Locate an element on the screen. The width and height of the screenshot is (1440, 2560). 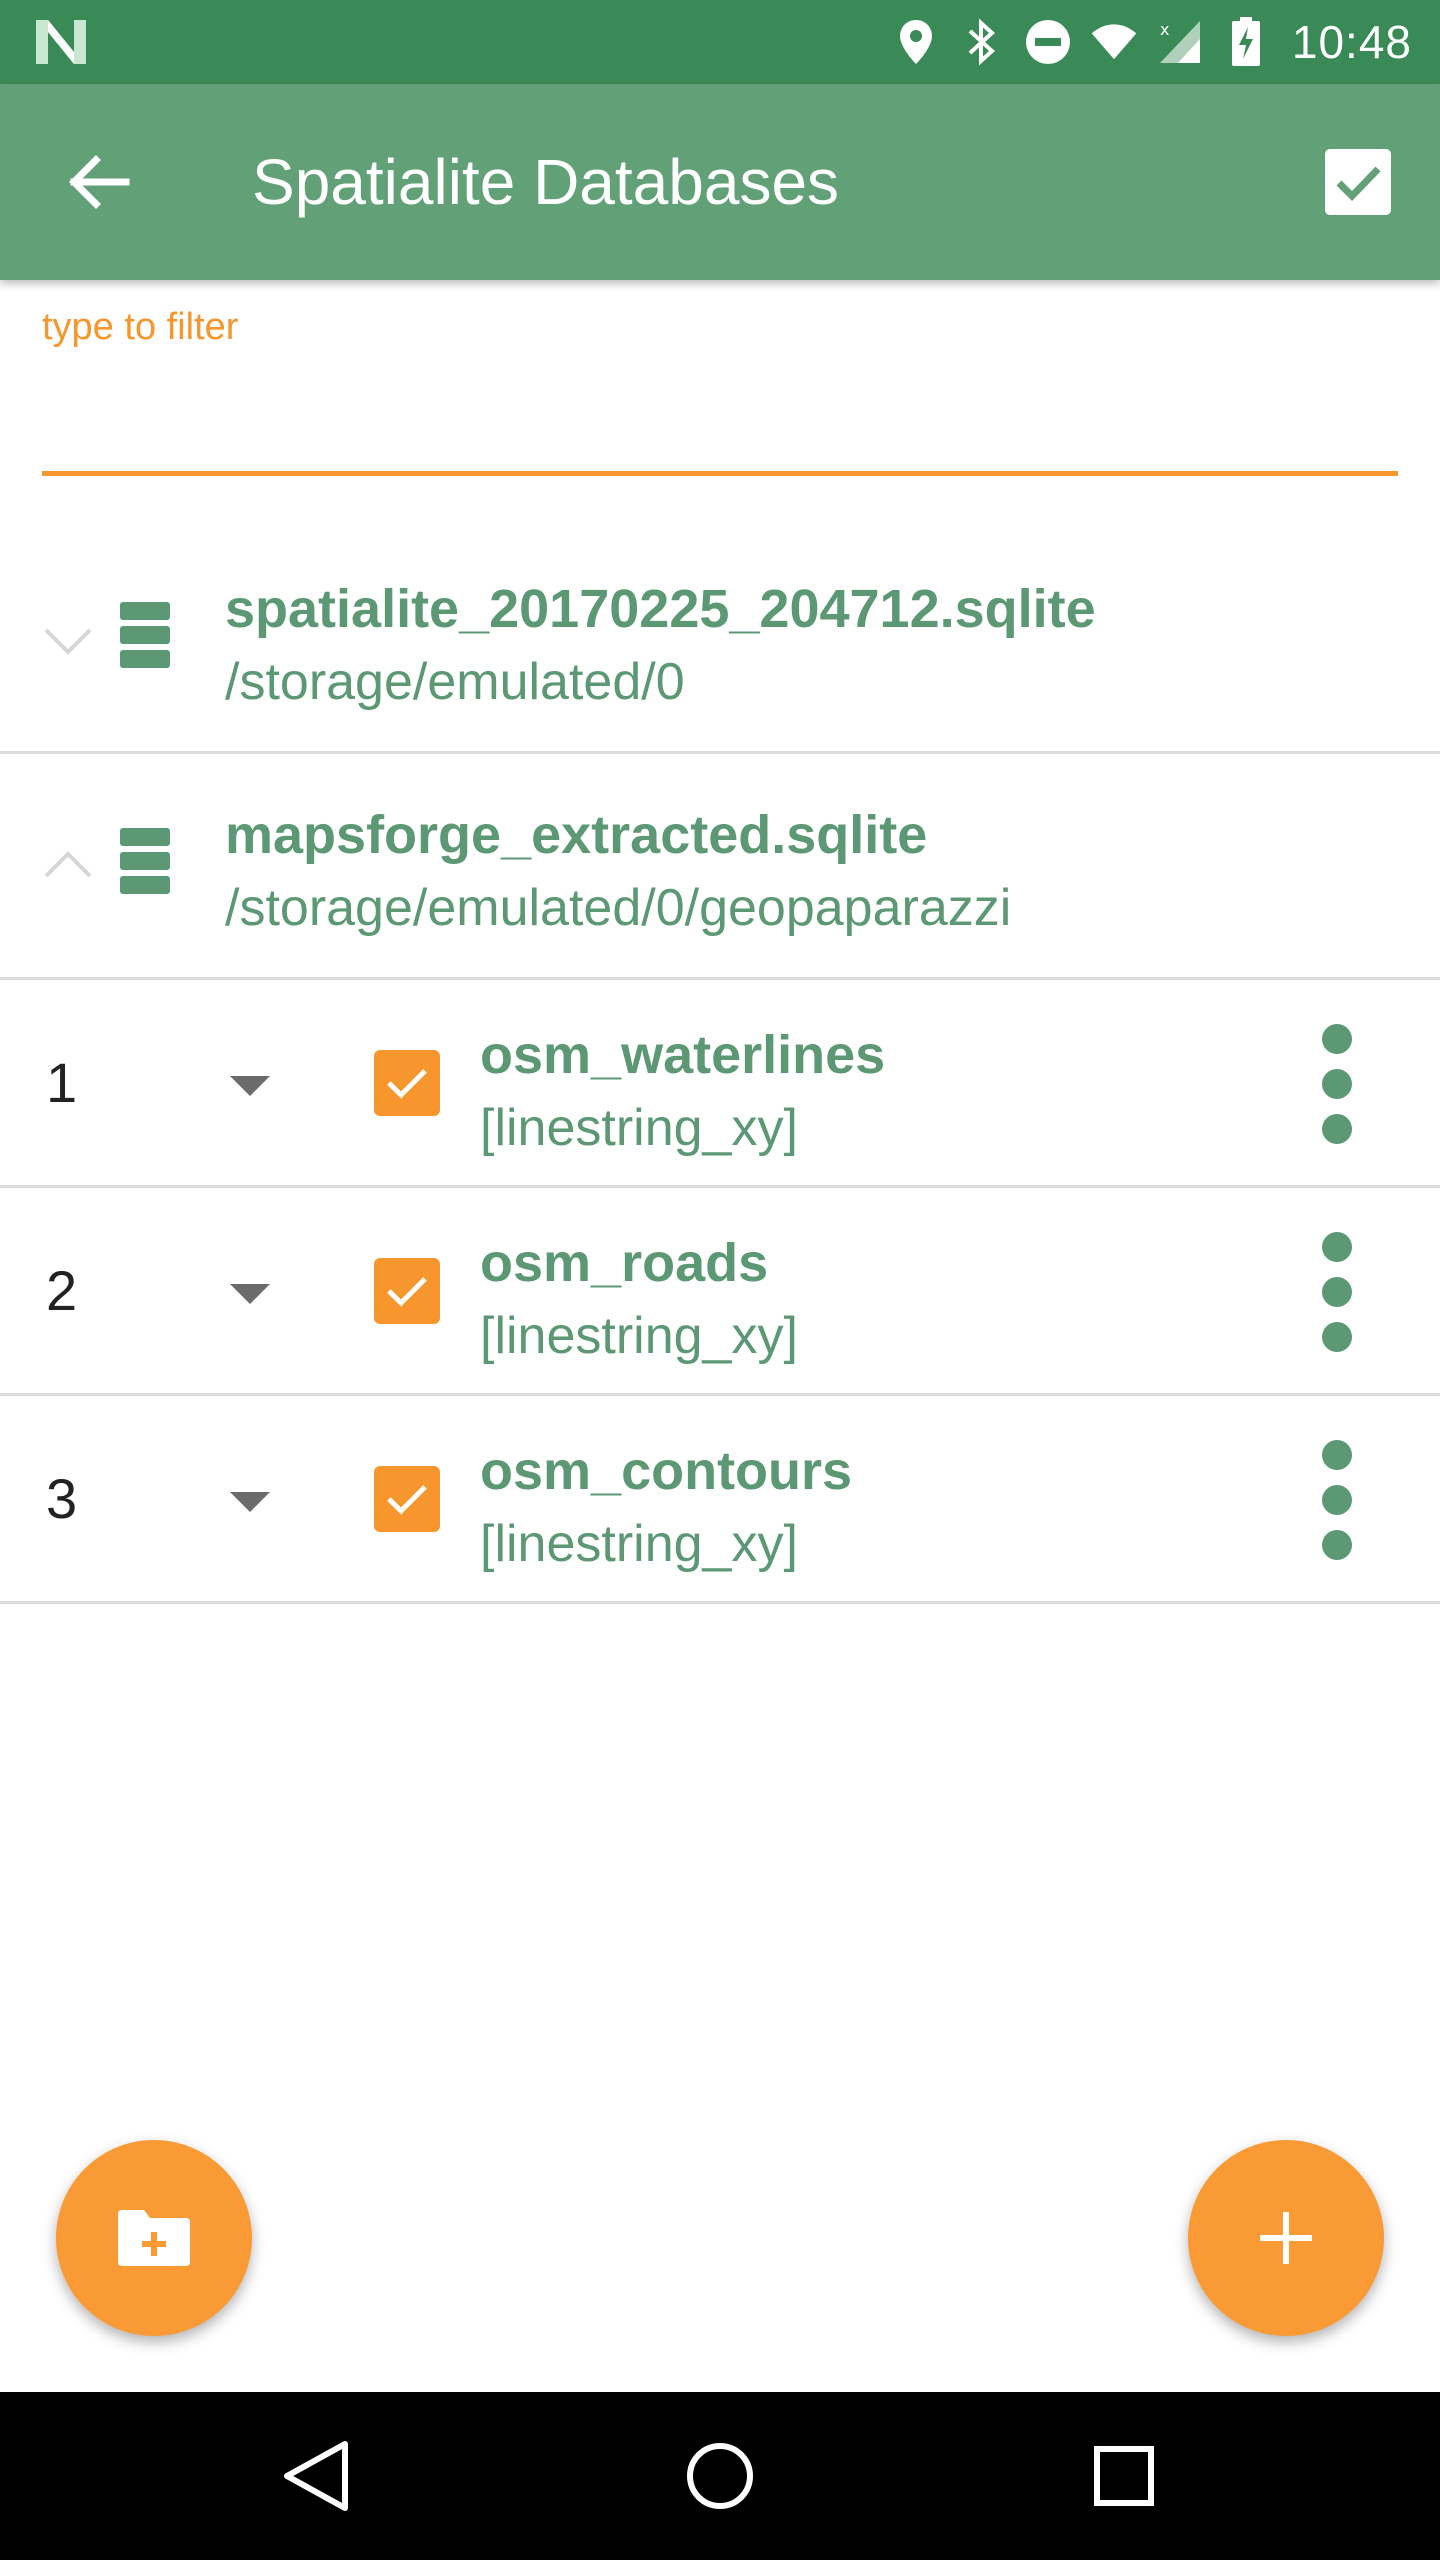
nav-recents-icon is located at coordinates (1124, 2476).